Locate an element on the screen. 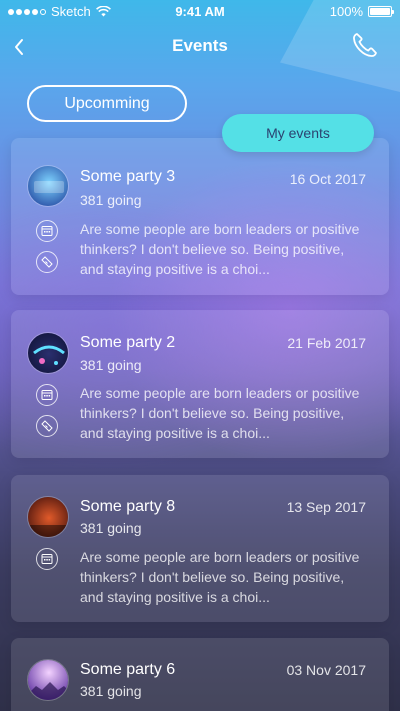  event-date: 21 Feb 2017 is located at coordinates (326, 343).